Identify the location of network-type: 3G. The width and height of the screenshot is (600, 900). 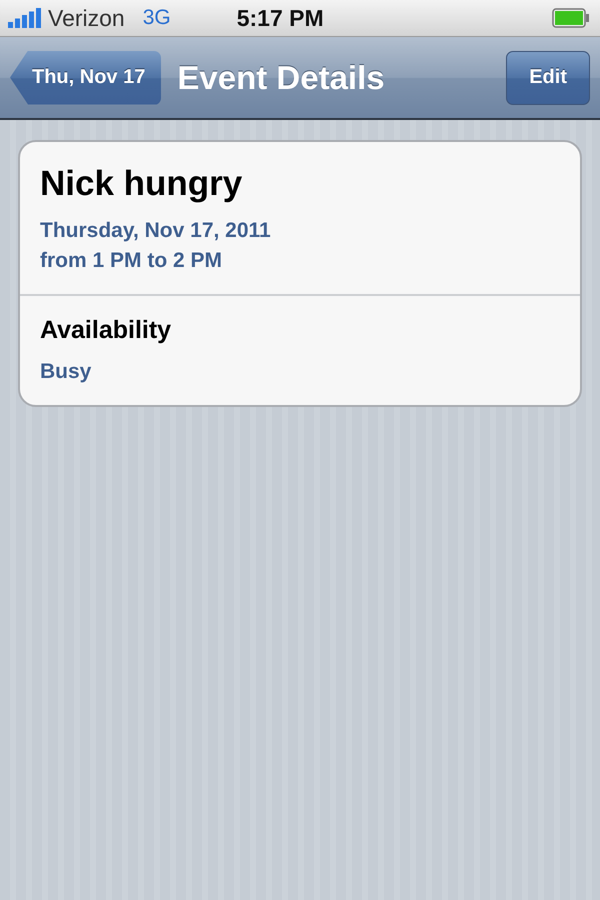
(156, 18).